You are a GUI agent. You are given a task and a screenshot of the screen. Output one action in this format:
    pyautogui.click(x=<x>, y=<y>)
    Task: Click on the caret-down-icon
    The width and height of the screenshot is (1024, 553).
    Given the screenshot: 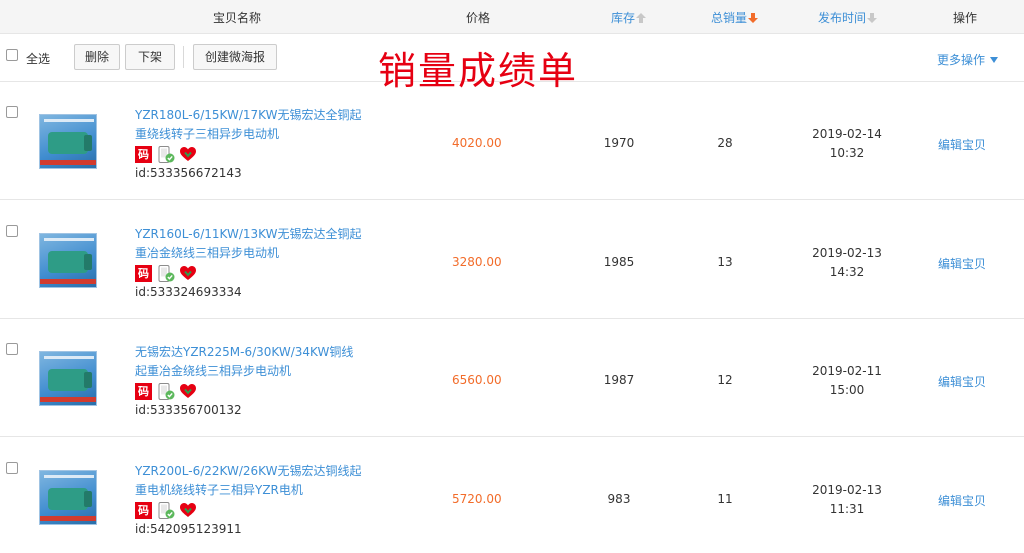 What is the action you would take?
    pyautogui.click(x=994, y=60)
    